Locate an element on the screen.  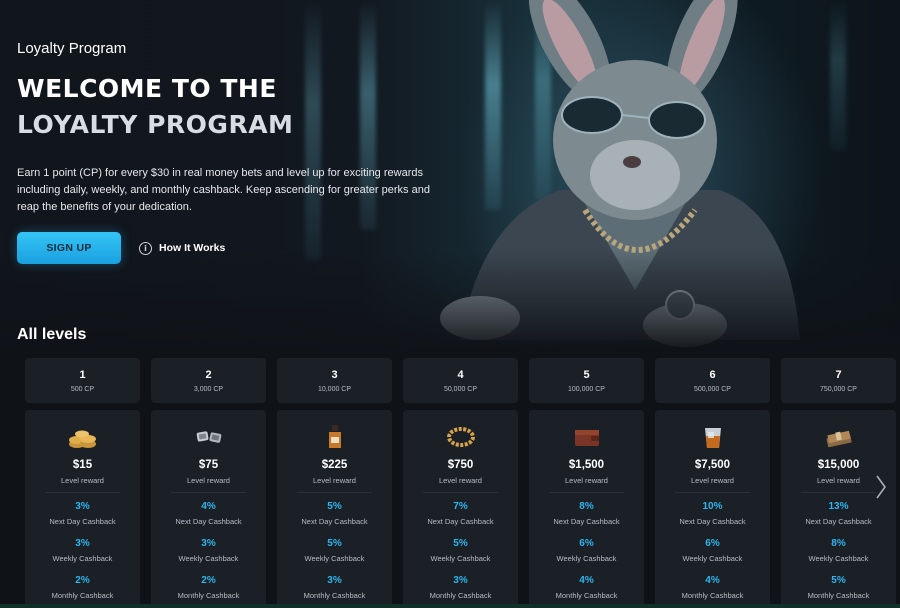
level-reward-amount: $7,500 is located at coordinates (712, 465).